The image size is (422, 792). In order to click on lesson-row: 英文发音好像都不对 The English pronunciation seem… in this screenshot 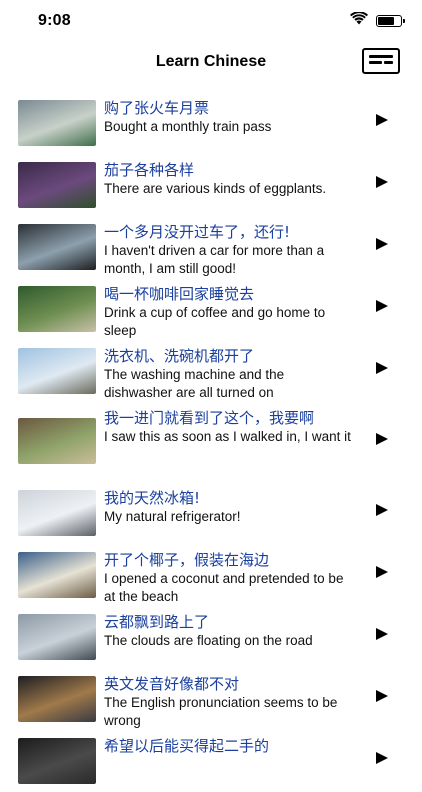, I will do `click(211, 699)`.